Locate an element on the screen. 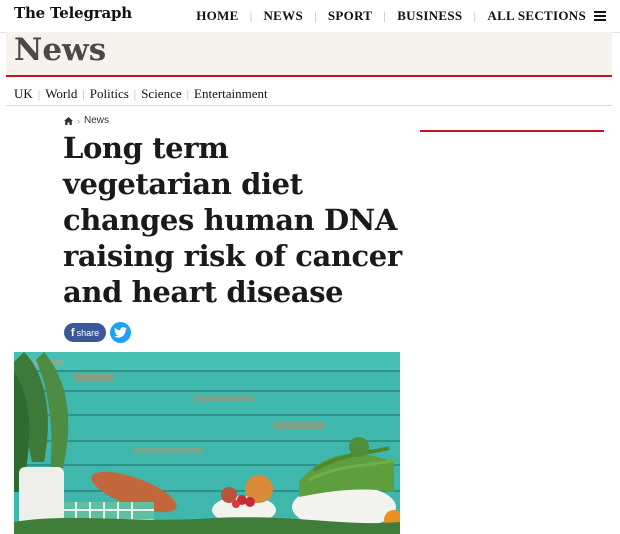  facebook-icon: f is located at coordinates (72, 332).